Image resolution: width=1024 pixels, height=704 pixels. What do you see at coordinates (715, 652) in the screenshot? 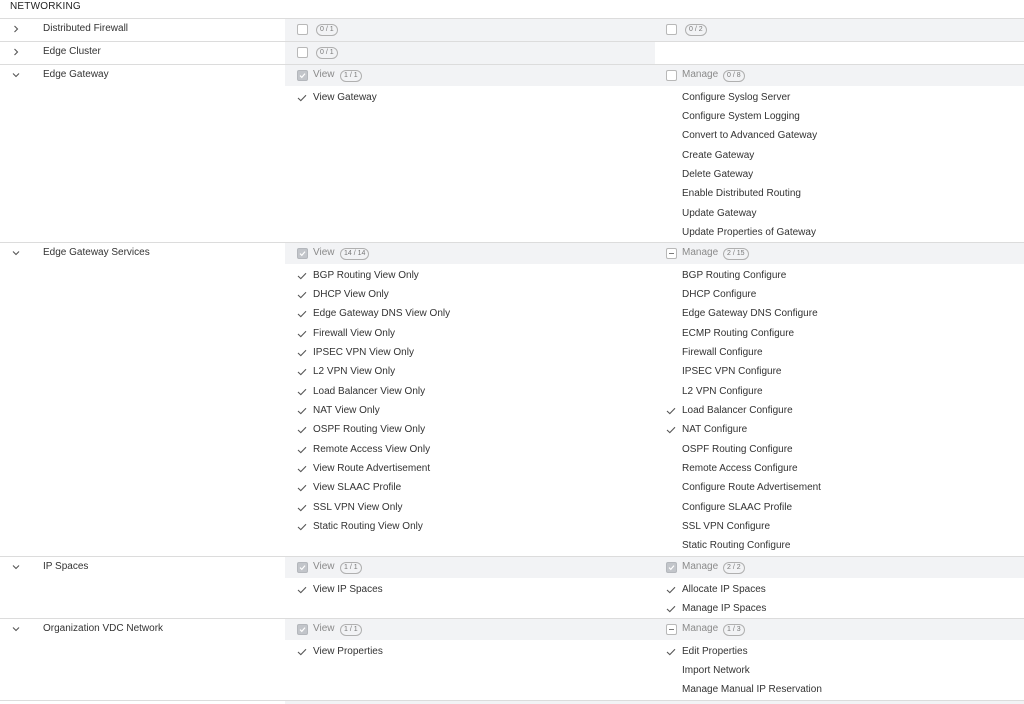
I see `right-edit-properties: Edit Properties` at bounding box center [715, 652].